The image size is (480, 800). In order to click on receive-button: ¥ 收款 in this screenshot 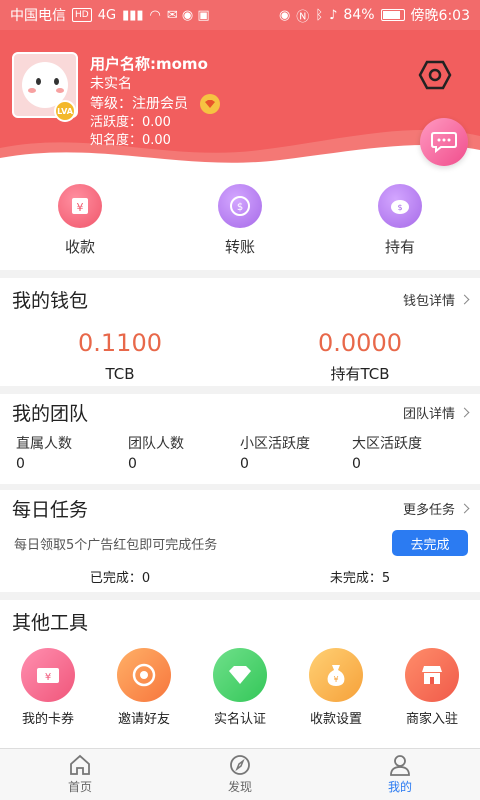, I will do `click(80, 220)`.